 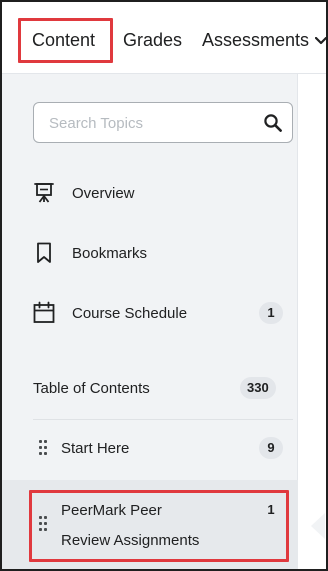 What do you see at coordinates (159, 526) in the screenshot?
I see `active-module-highlight` at bounding box center [159, 526].